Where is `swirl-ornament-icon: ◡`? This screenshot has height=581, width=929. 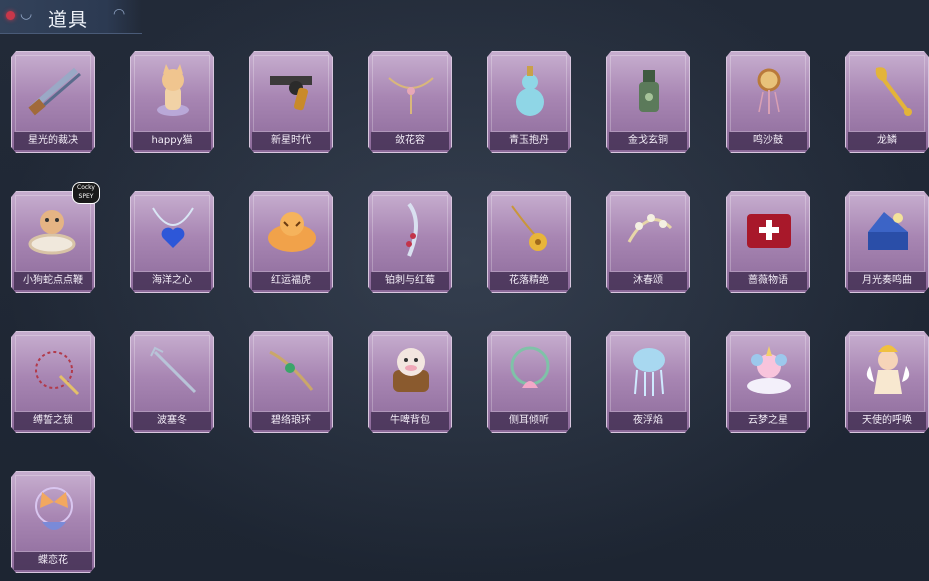
swirl-ornament-icon: ◡ is located at coordinates (26, 14).